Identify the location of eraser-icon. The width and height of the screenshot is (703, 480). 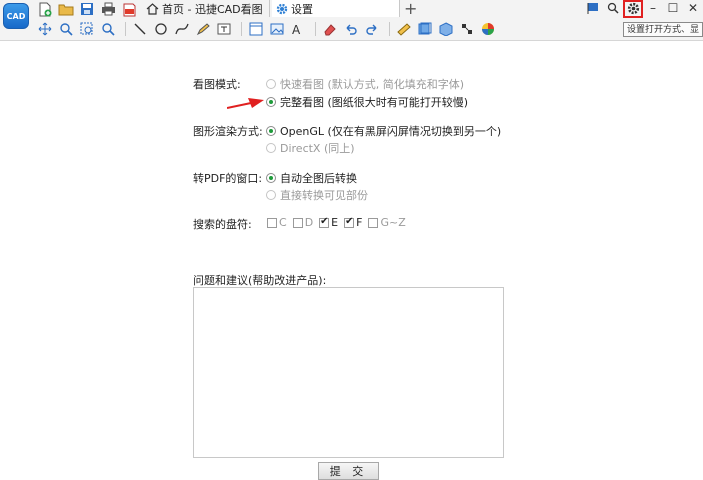
(330, 29).